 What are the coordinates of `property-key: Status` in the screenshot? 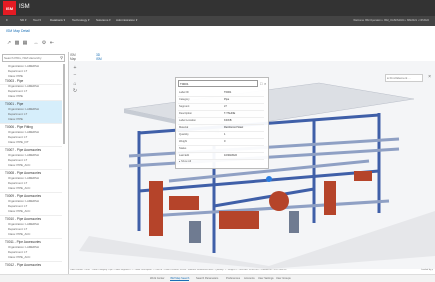 It's located at (183, 148).